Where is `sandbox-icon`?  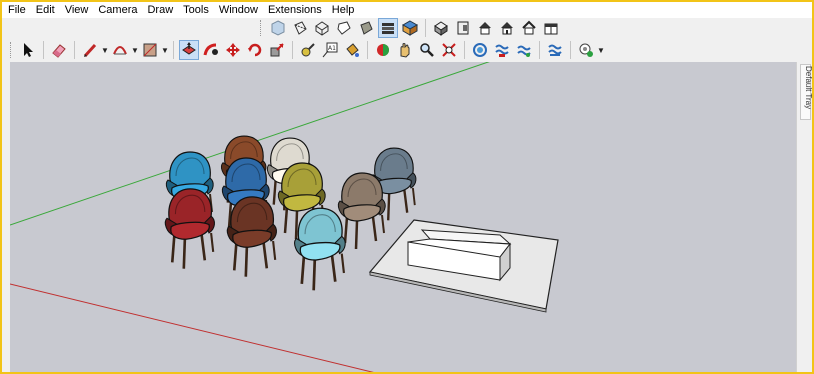 sandbox-icon is located at coordinates (555, 50).